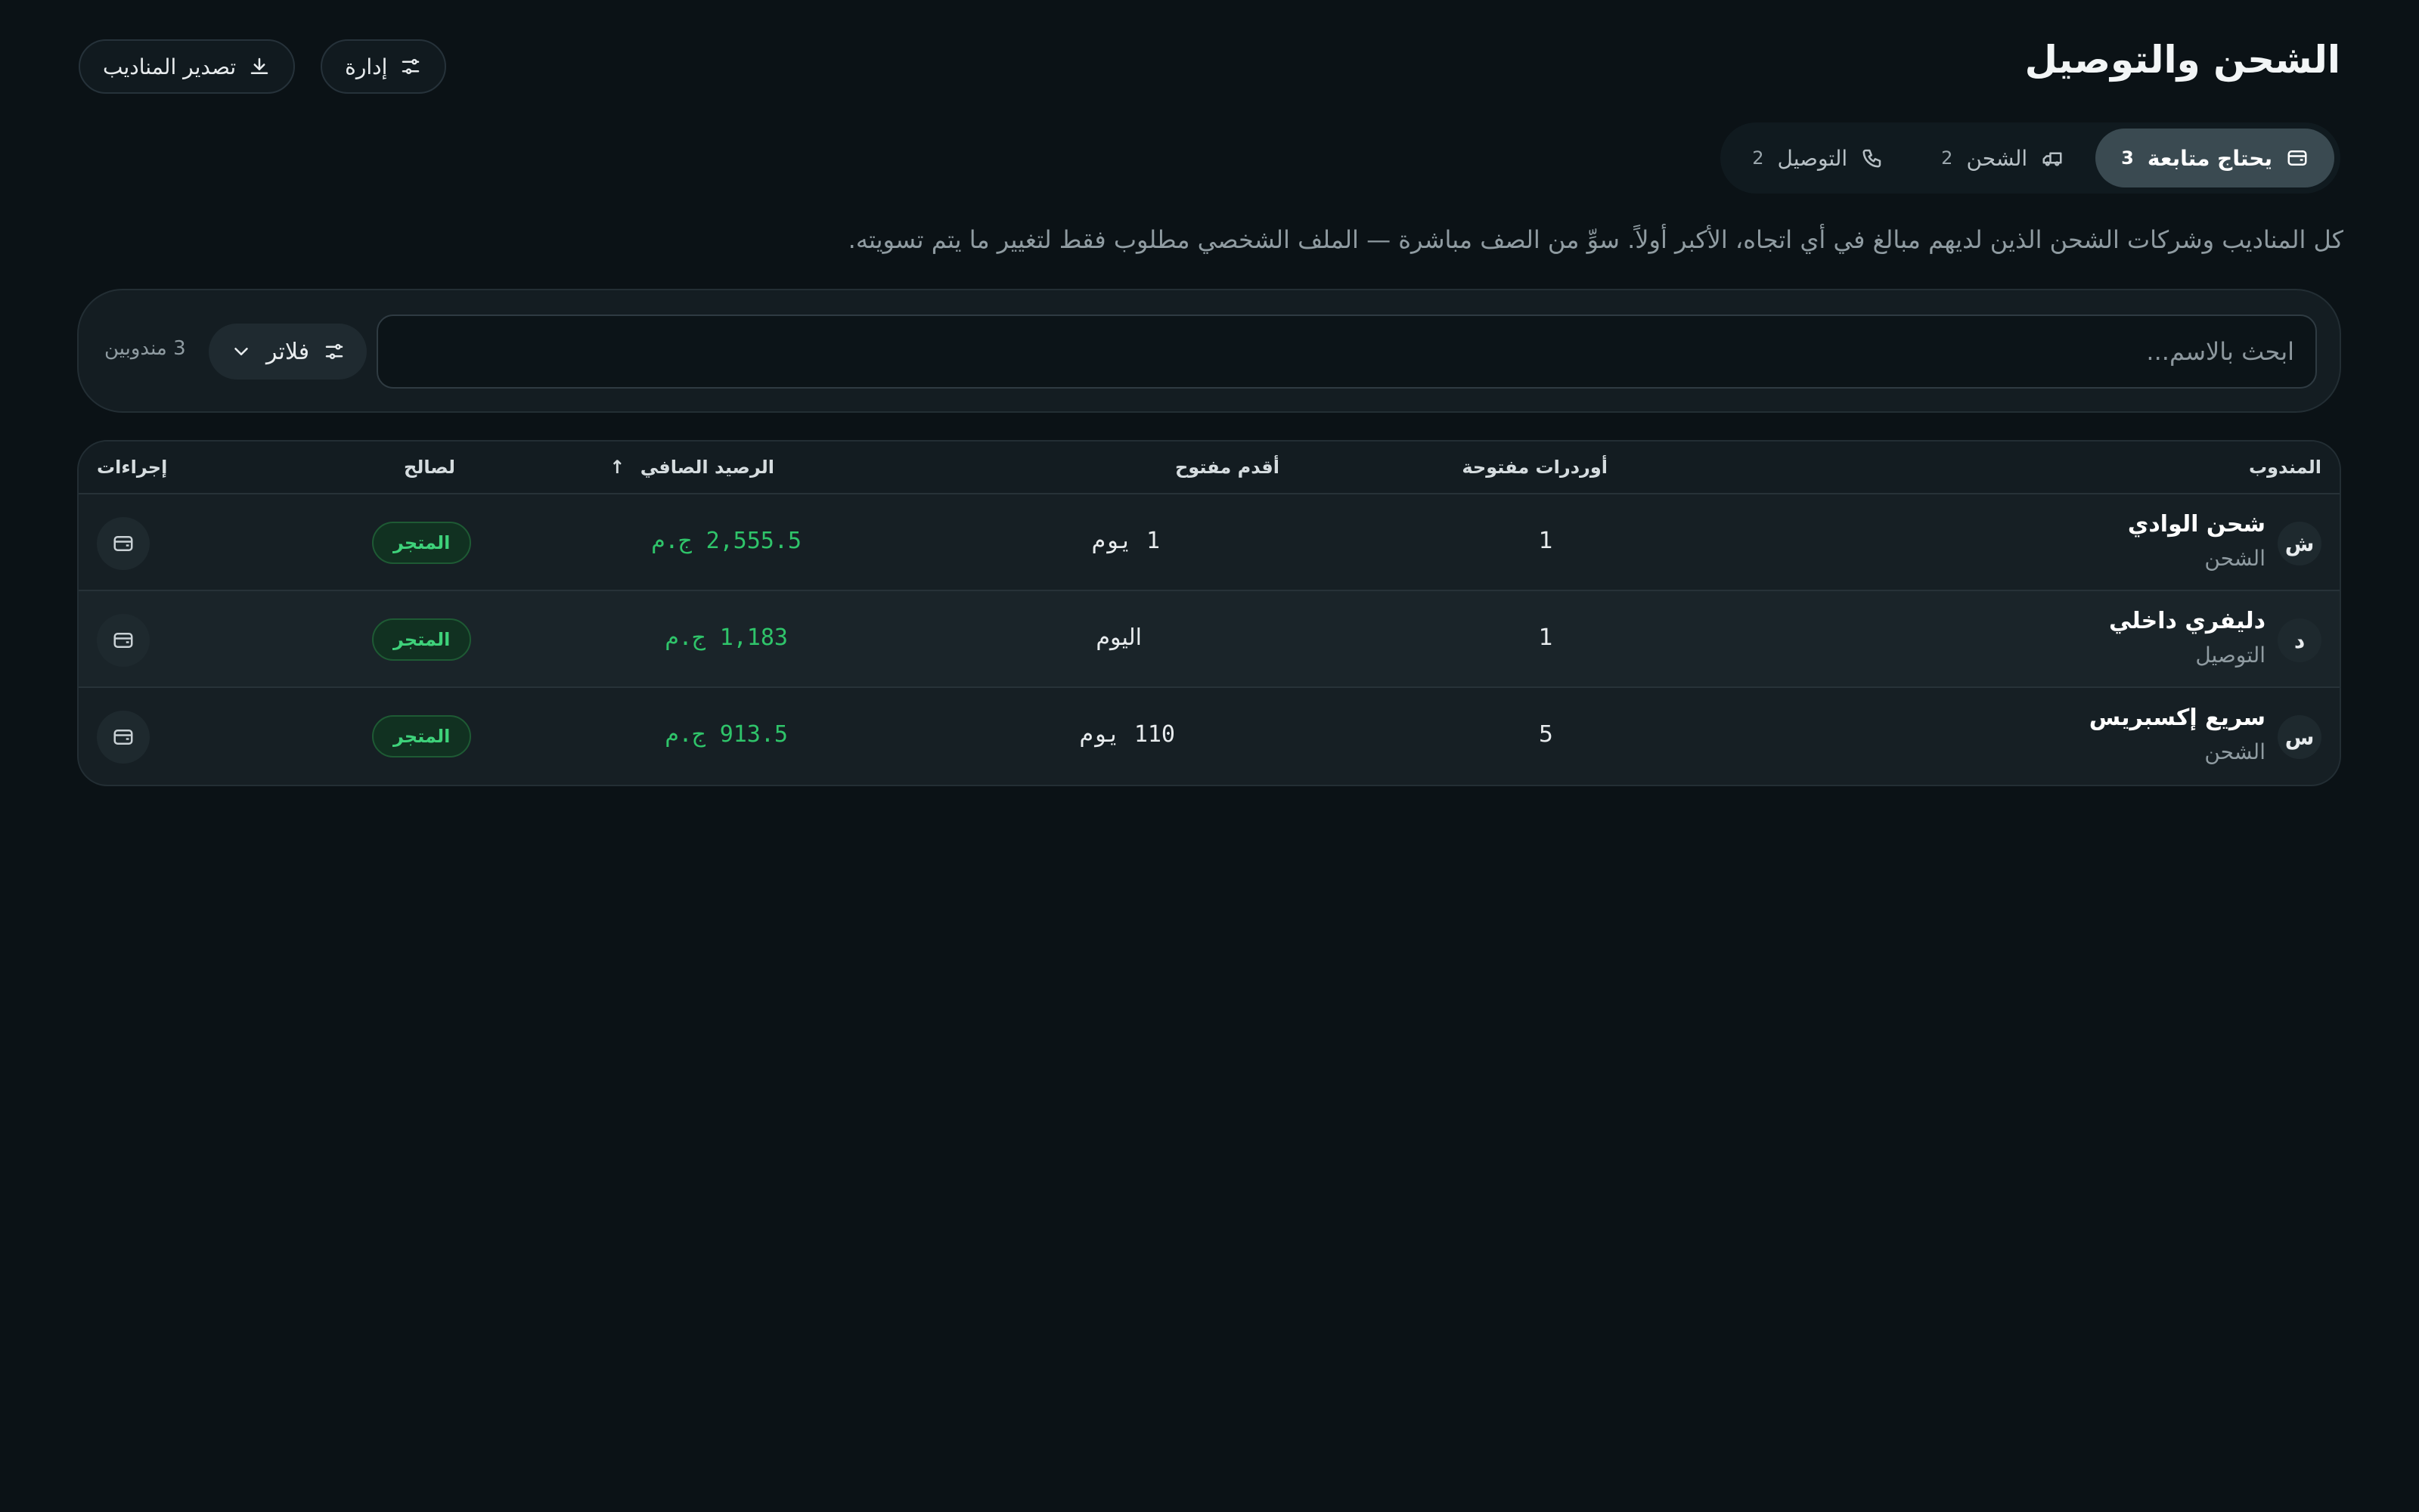 The width and height of the screenshot is (2419, 1512). I want to click on oldest-open: 110 يوم, so click(1127, 734).